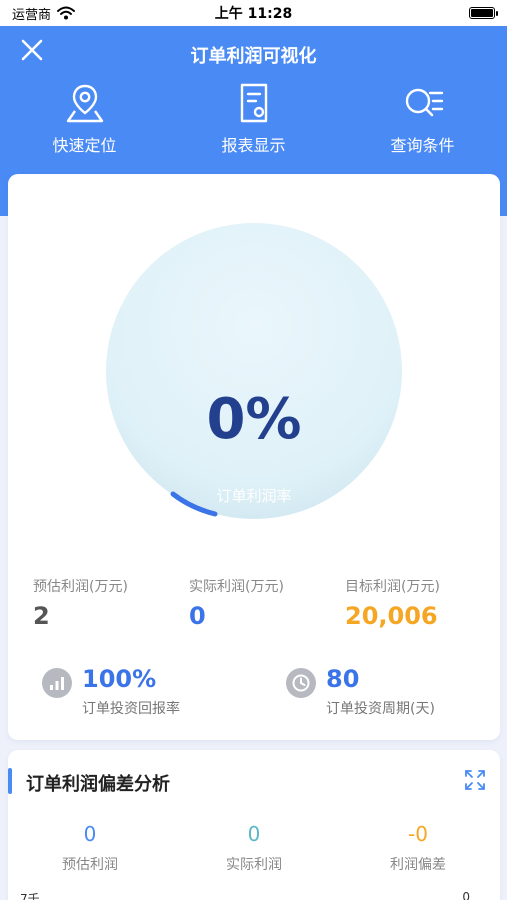 The image size is (507, 900). I want to click on section-accent-bar, so click(10, 781).